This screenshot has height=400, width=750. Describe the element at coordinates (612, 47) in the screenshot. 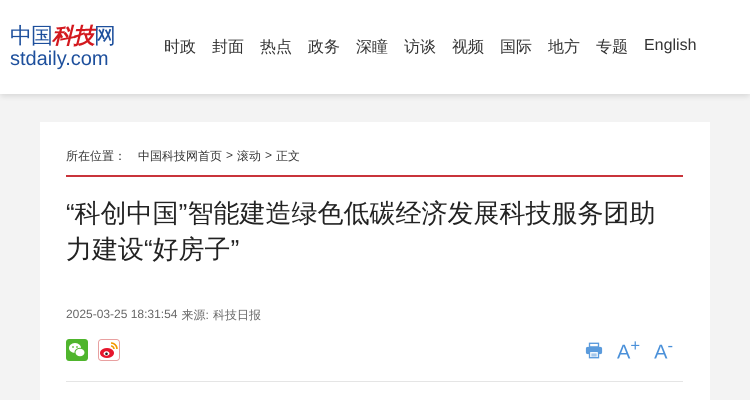

I see `nav-link: 专题` at that location.